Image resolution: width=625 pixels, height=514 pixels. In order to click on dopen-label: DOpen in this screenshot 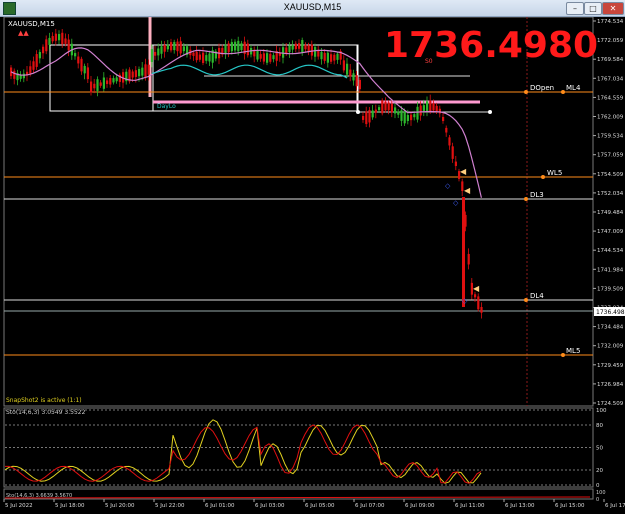, I will do `click(542, 88)`.